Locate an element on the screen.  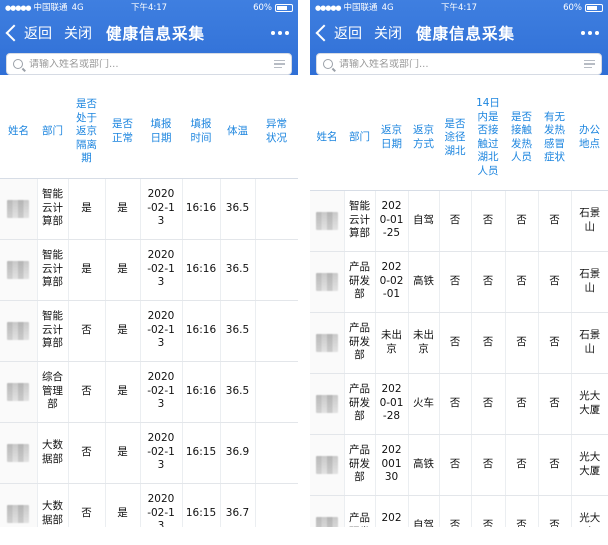
col-header-contact-fever: 是否 接触 发热 人员 is located at coordinates (521, 138).